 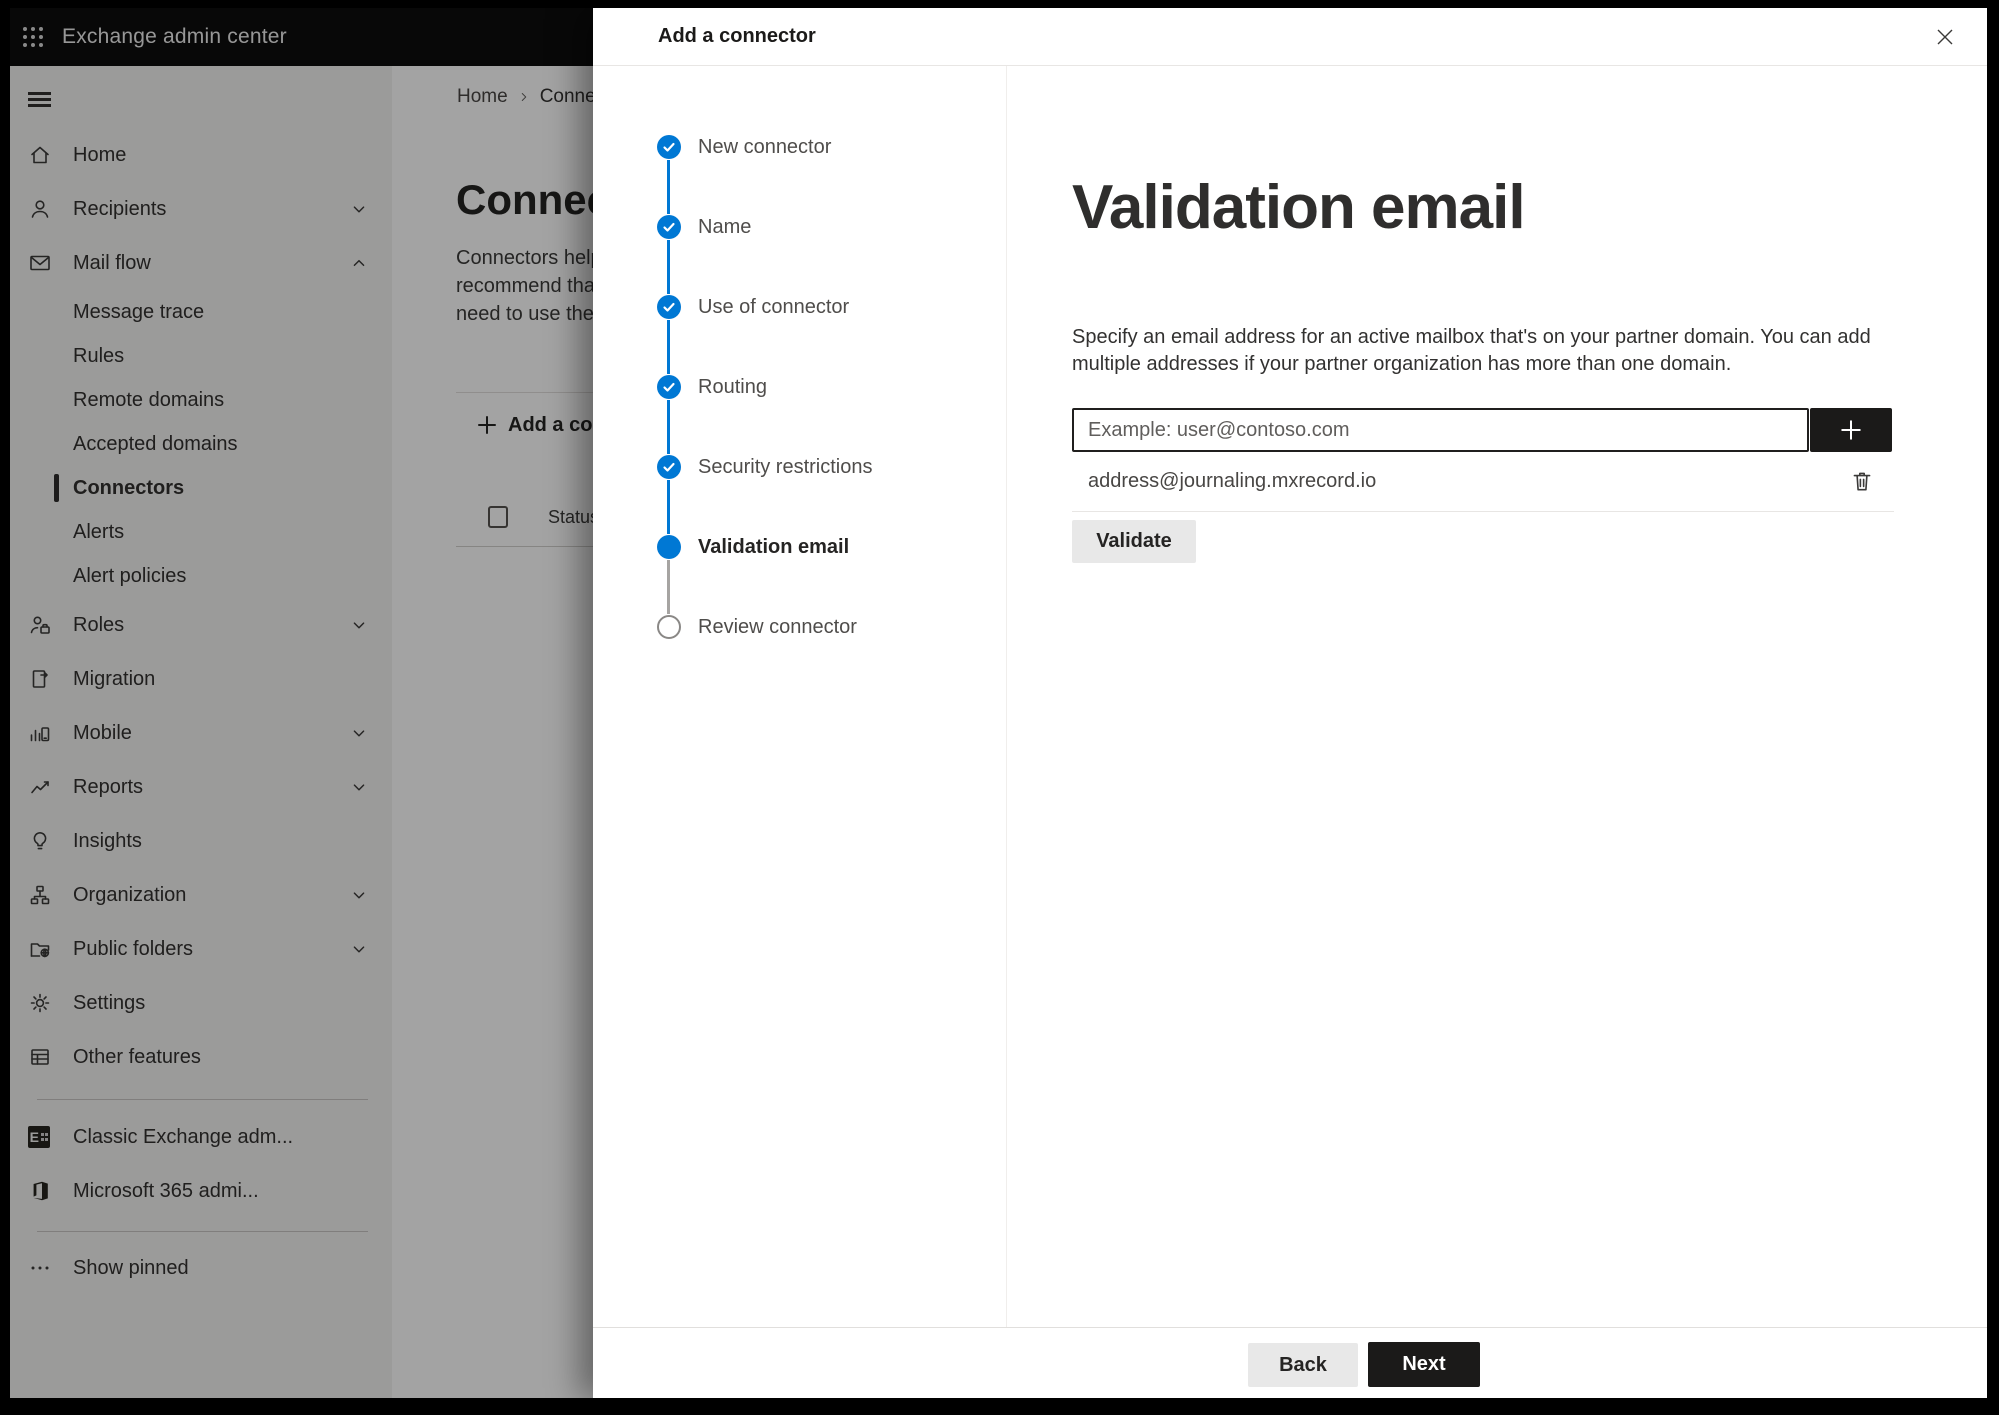 What do you see at coordinates (757, 627) in the screenshot?
I see `step-review-connector: Review connector` at bounding box center [757, 627].